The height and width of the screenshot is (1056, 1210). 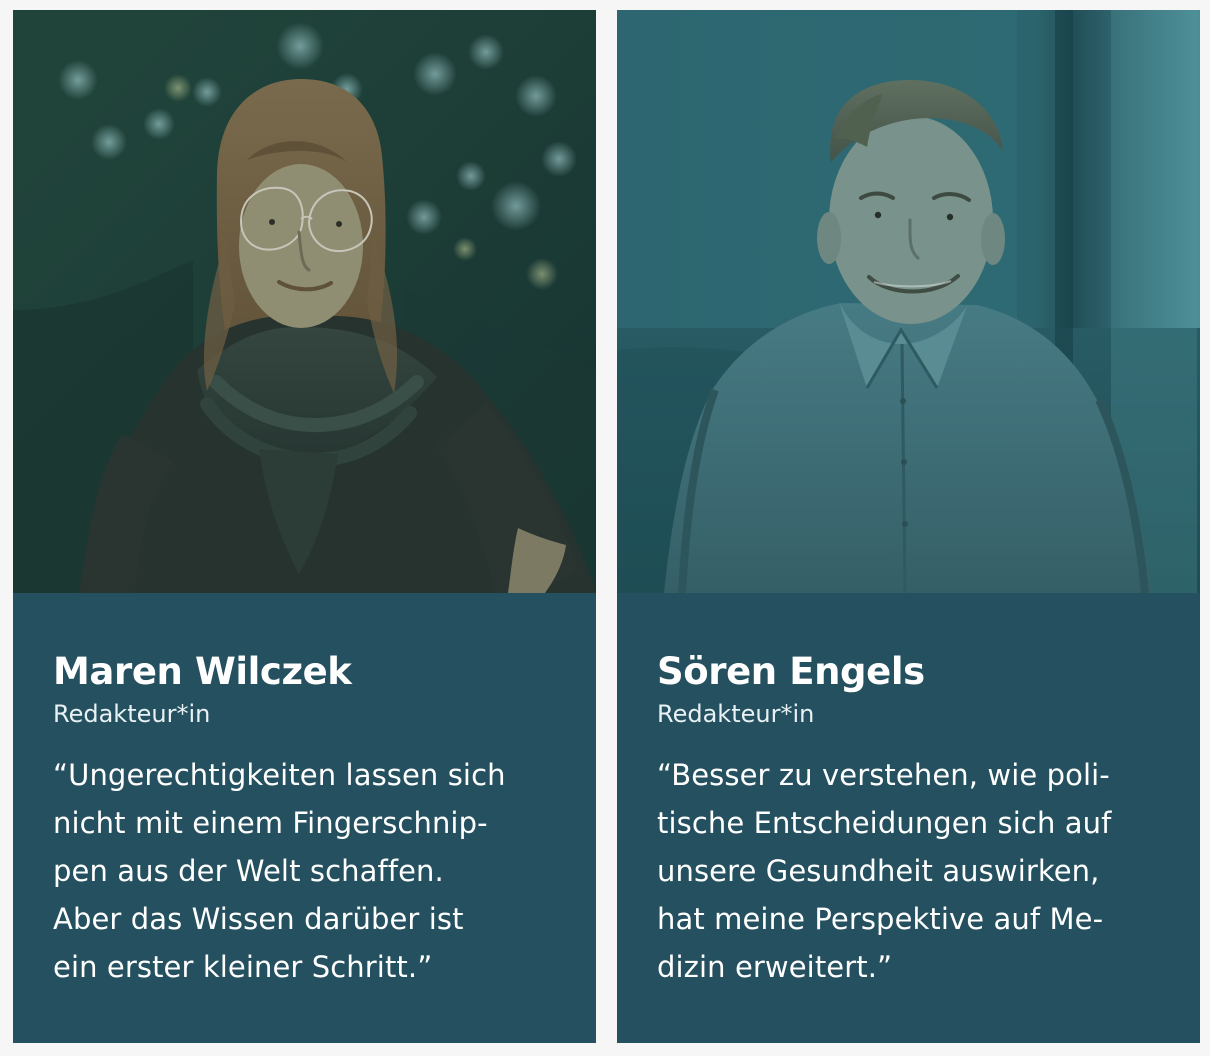 I want to click on quote-line: “Ungerechtigkeiten lassen sich, so click(x=279, y=775).